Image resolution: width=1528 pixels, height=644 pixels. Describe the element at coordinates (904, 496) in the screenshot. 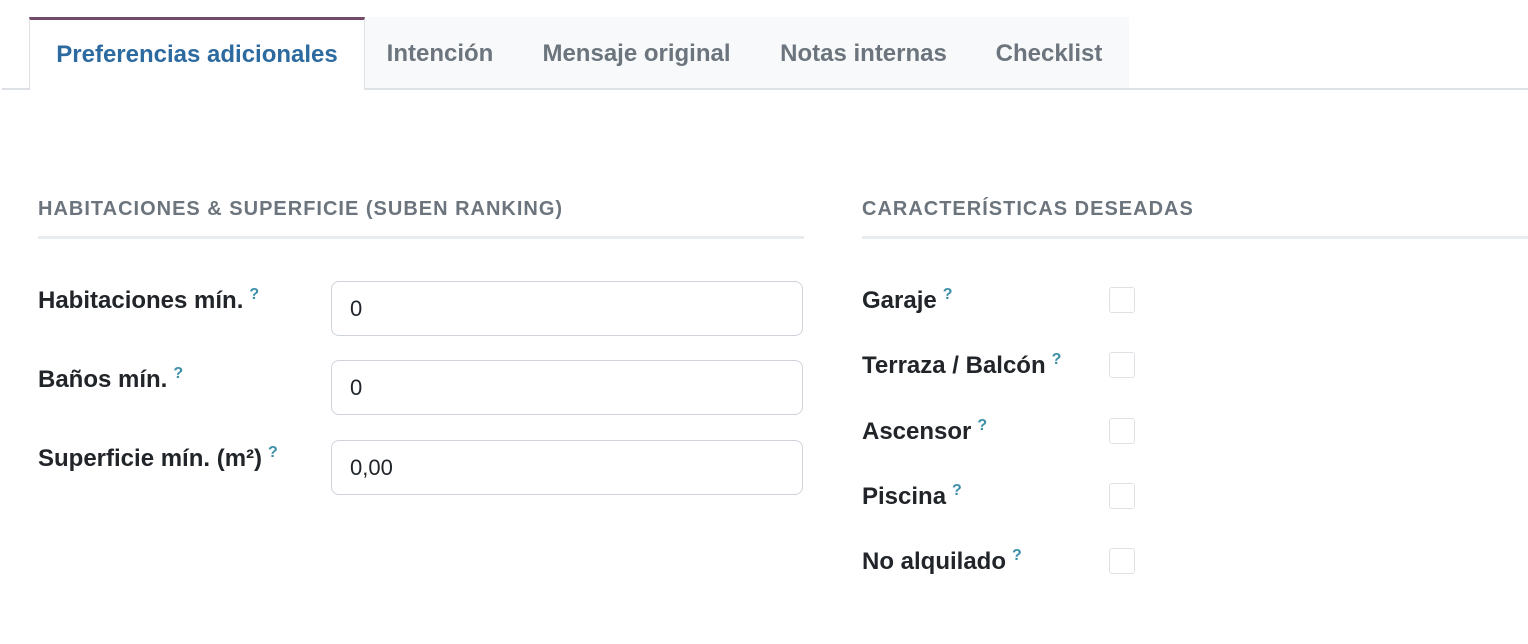

I see `feature-label-text: Piscina` at that location.